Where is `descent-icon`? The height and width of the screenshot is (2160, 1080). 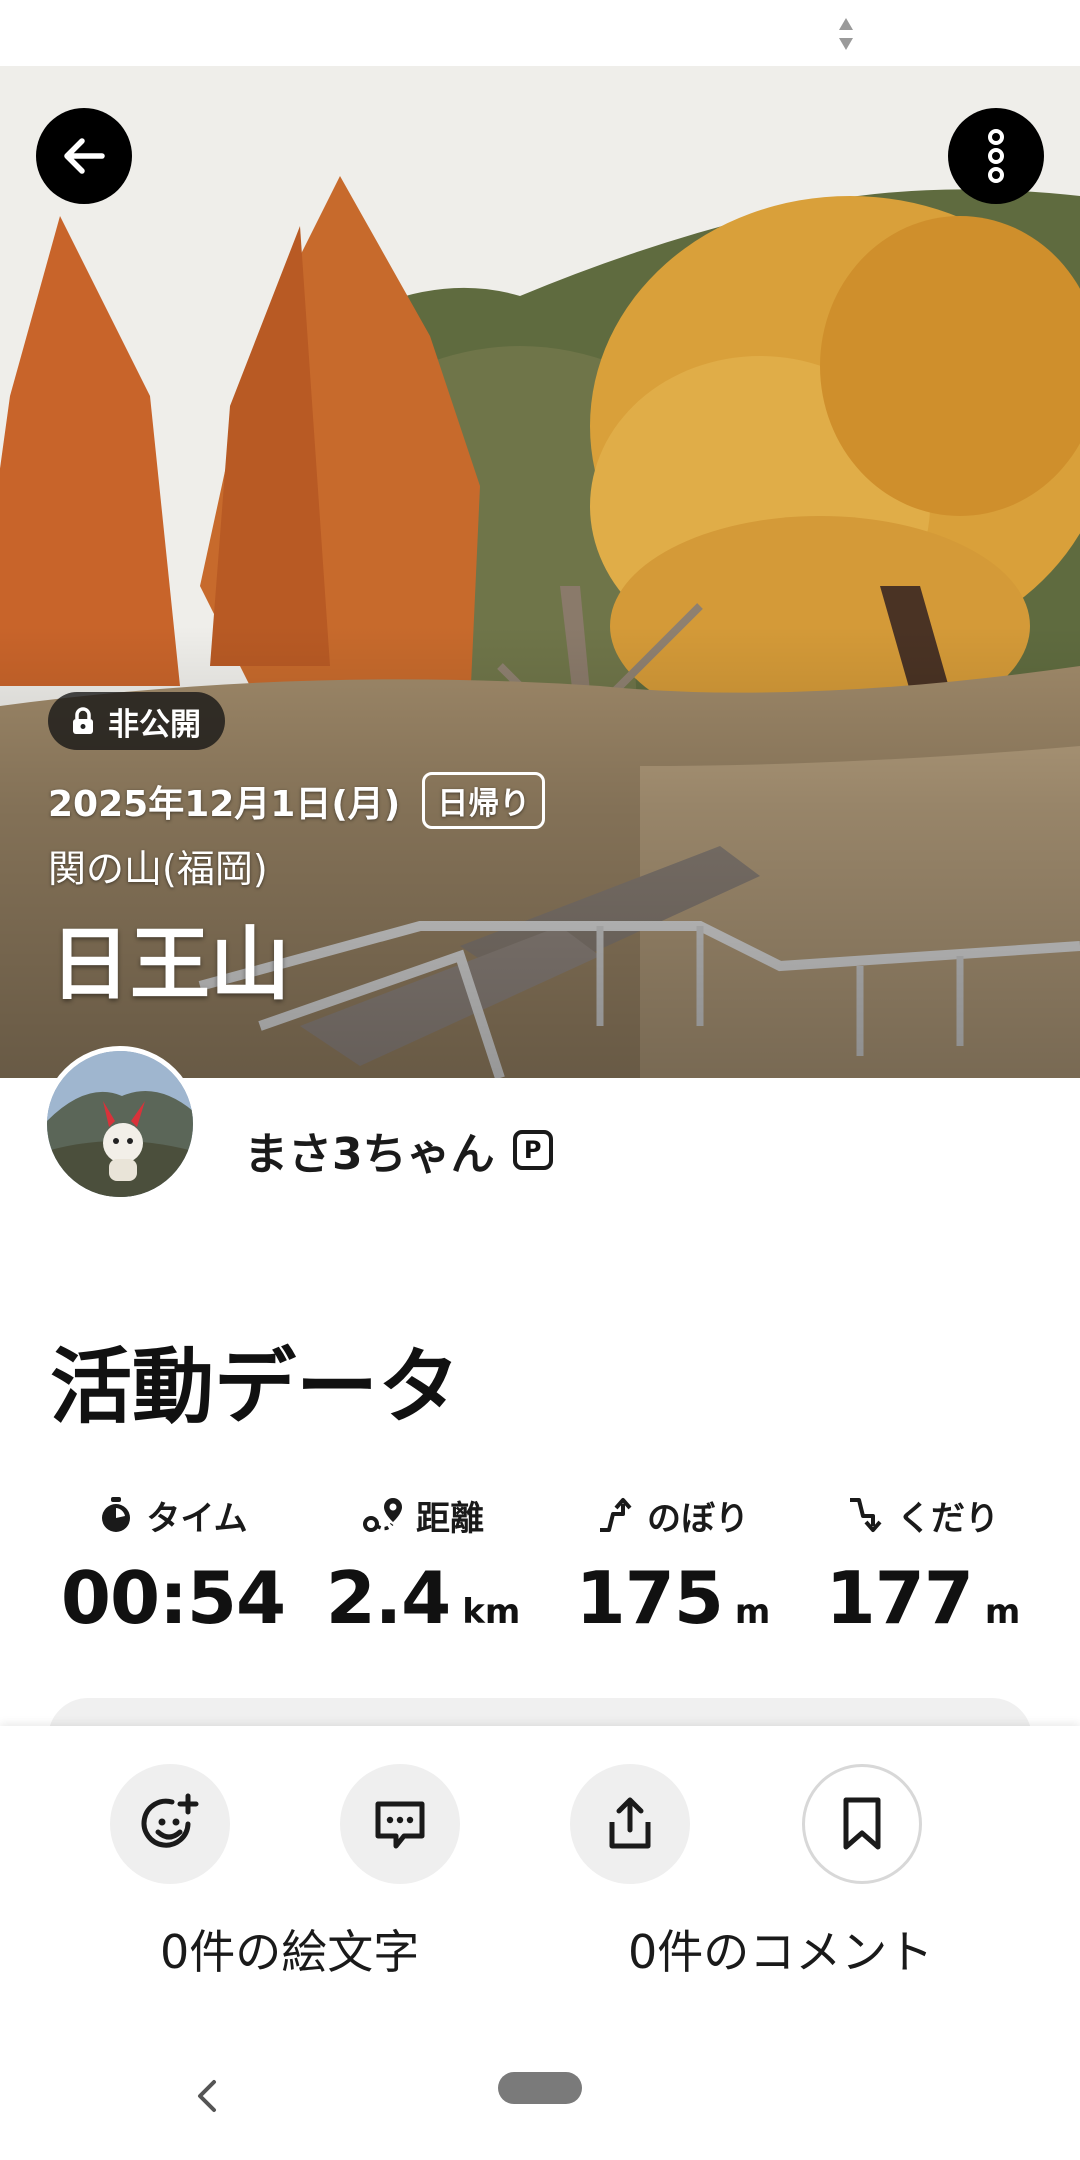 descent-icon is located at coordinates (866, 1515).